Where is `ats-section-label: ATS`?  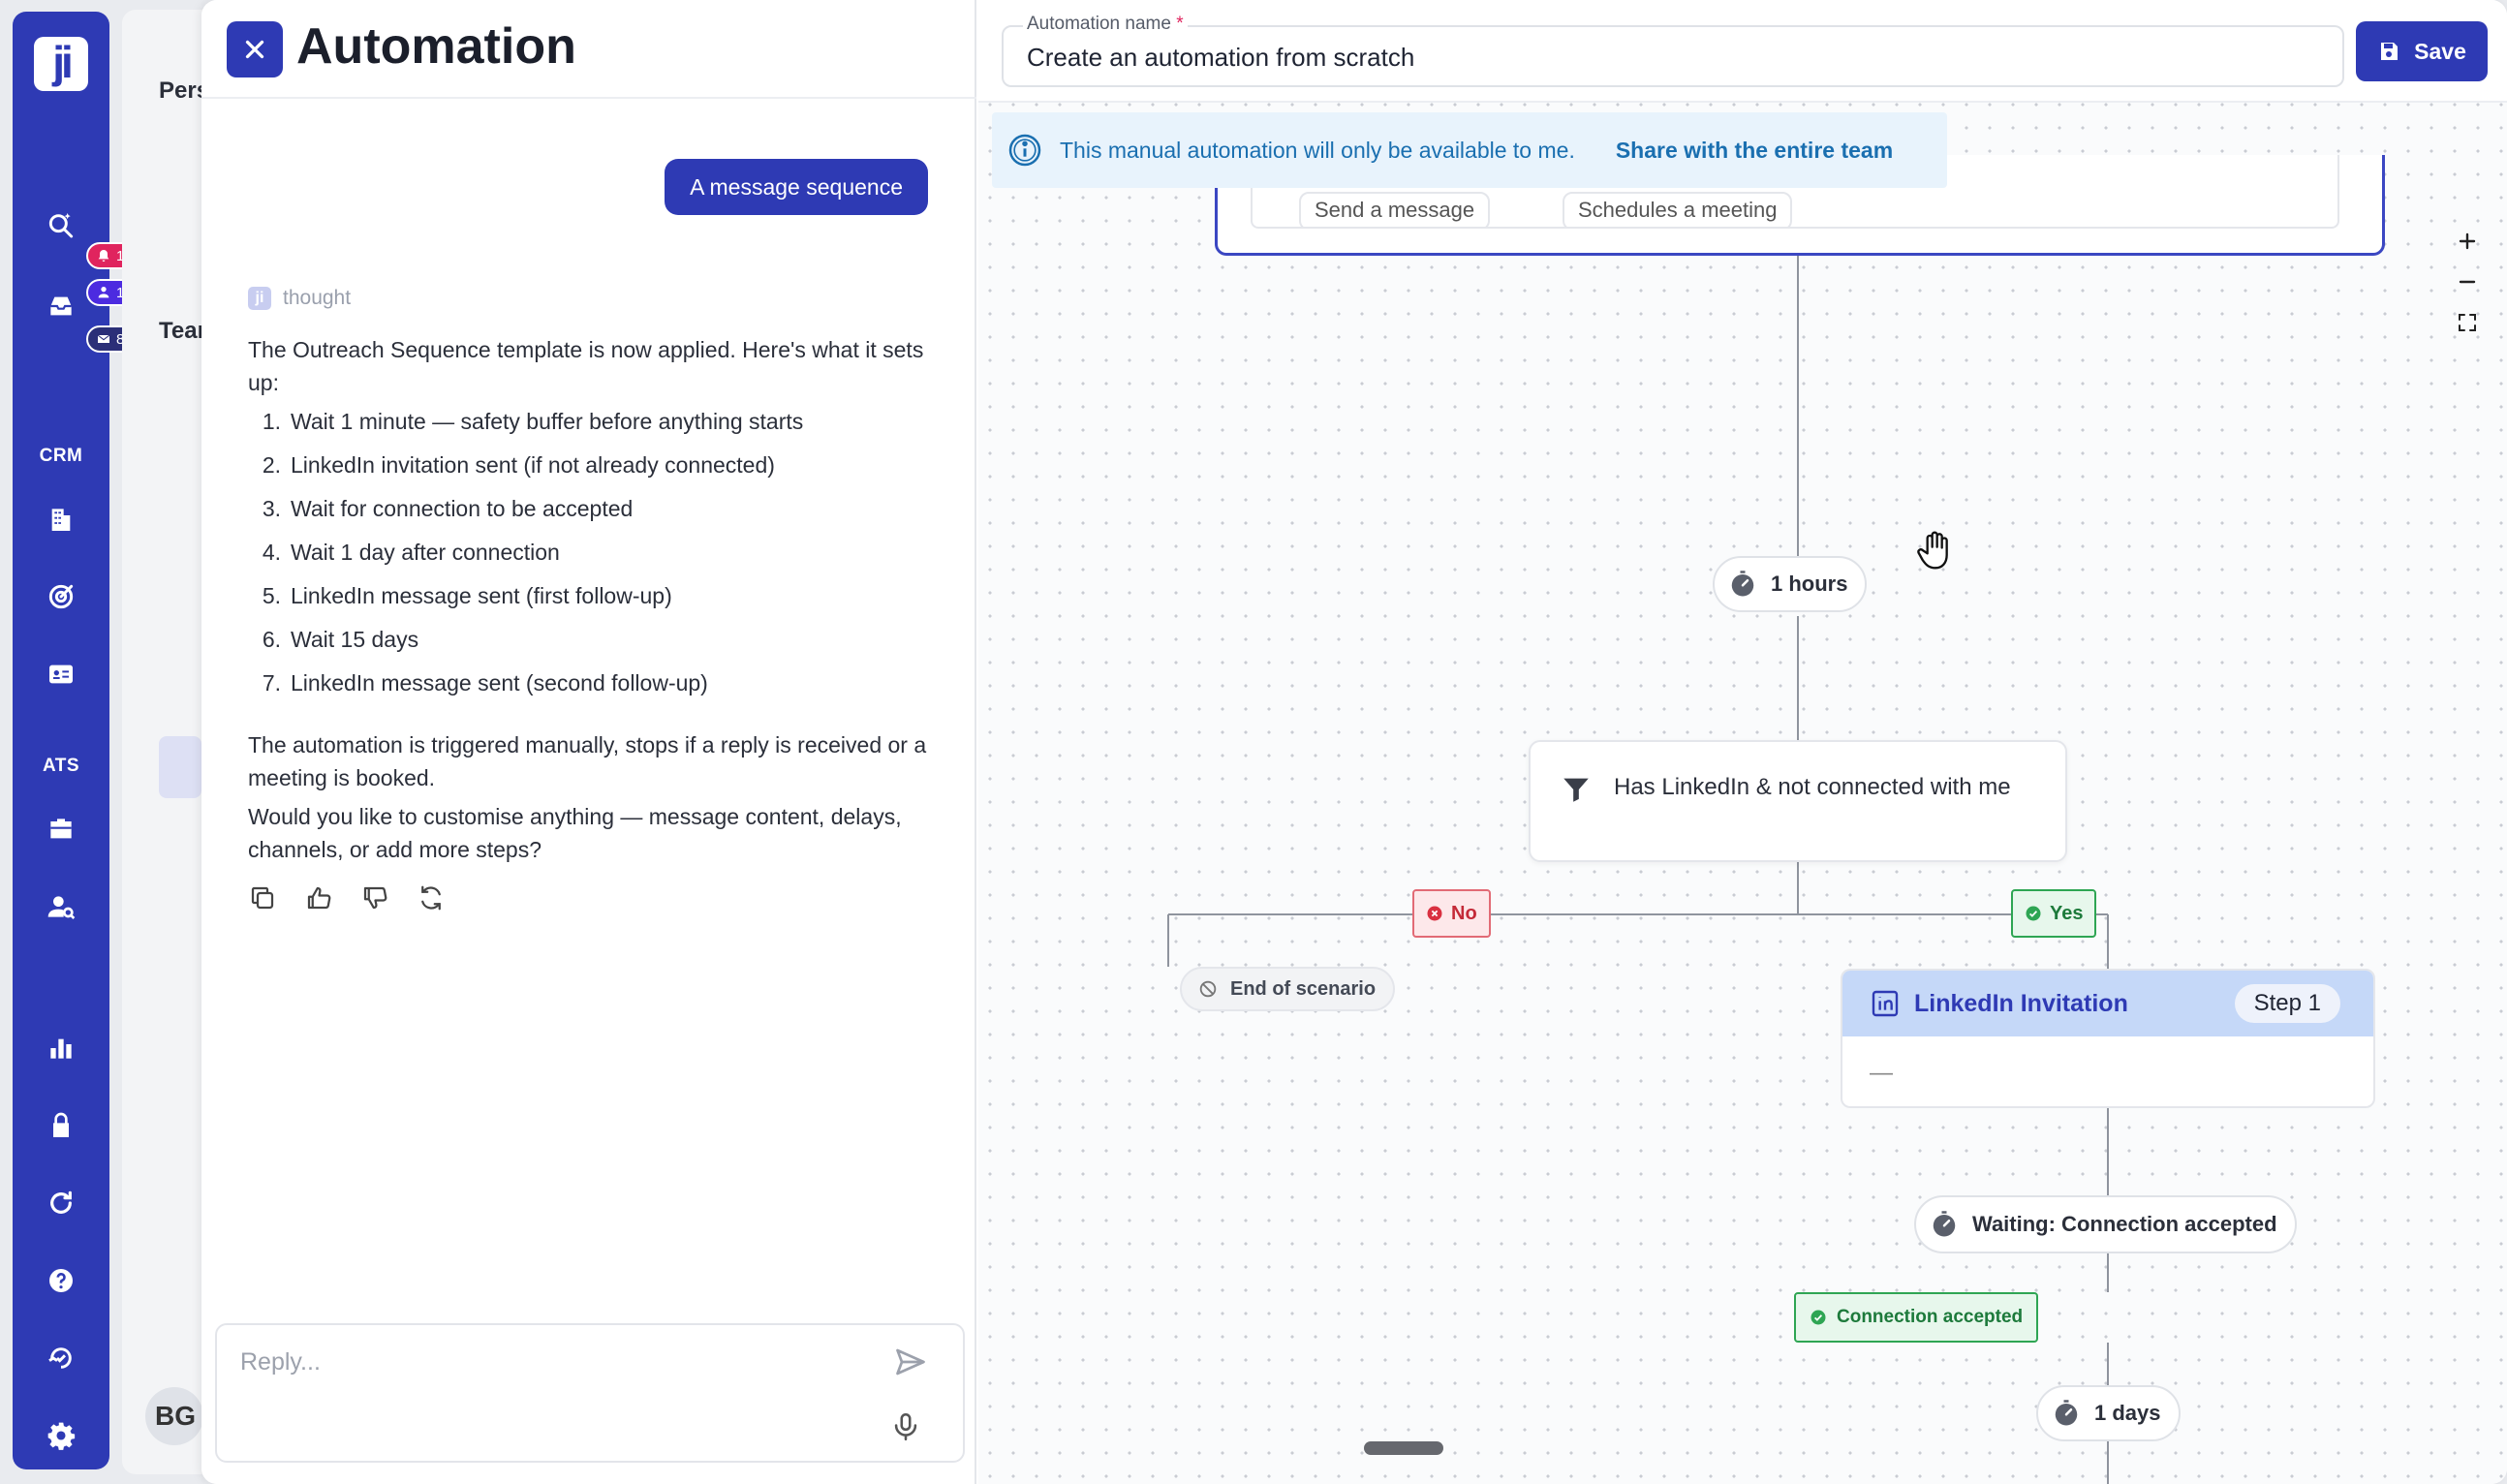
ats-section-label: ATS is located at coordinates (61, 766).